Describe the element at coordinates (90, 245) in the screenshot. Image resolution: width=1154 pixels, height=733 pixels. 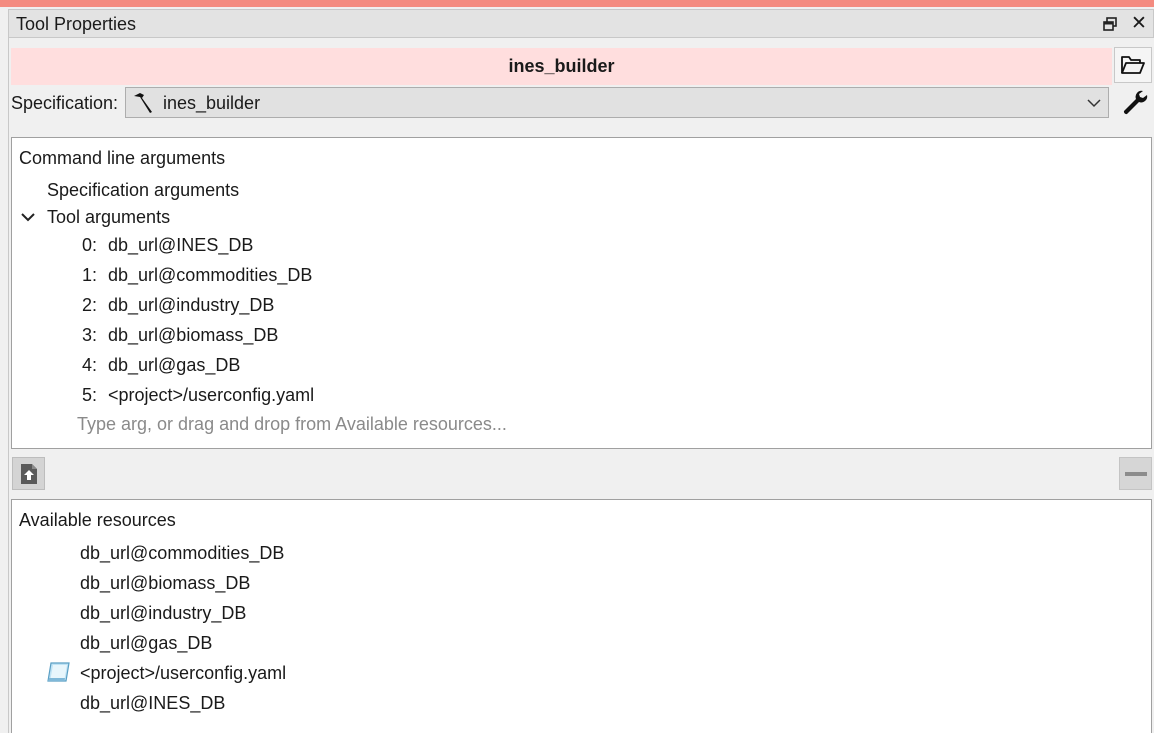
I see `arg-index: 0:` at that location.